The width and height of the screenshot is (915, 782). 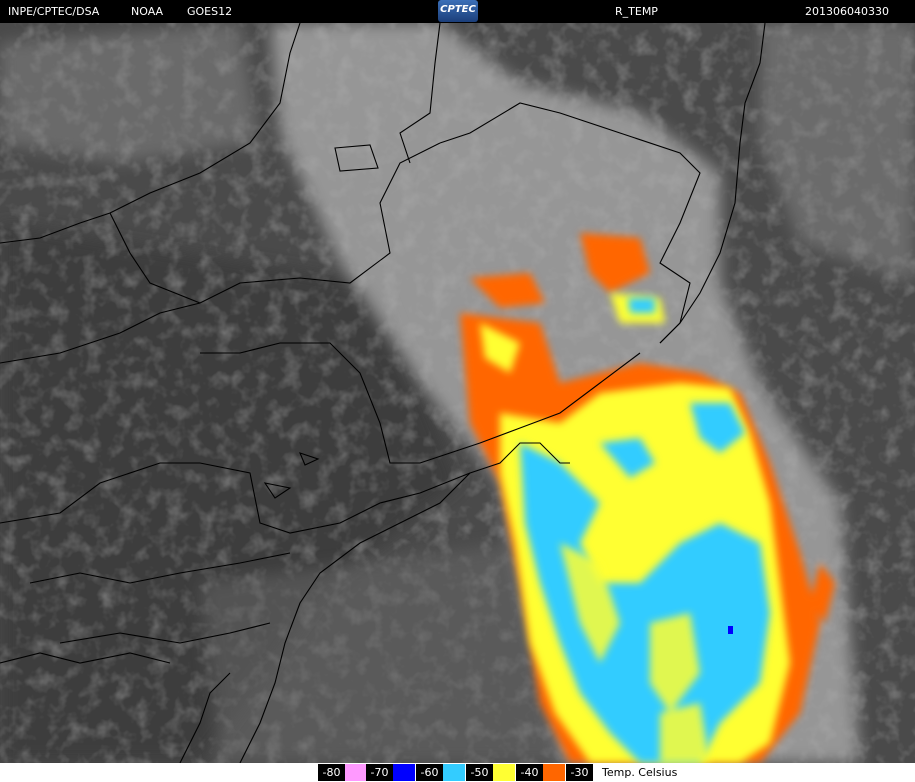 What do you see at coordinates (847, 11) in the screenshot?
I see `timestamp-label: 201306040330` at bounding box center [847, 11].